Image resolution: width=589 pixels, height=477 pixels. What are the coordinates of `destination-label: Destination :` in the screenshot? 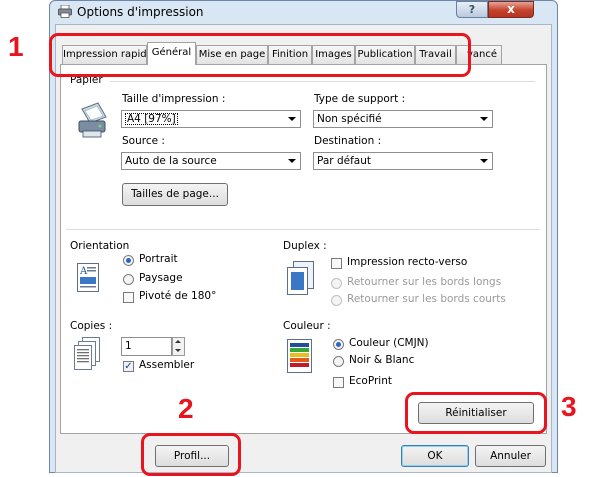 It's located at (348, 141).